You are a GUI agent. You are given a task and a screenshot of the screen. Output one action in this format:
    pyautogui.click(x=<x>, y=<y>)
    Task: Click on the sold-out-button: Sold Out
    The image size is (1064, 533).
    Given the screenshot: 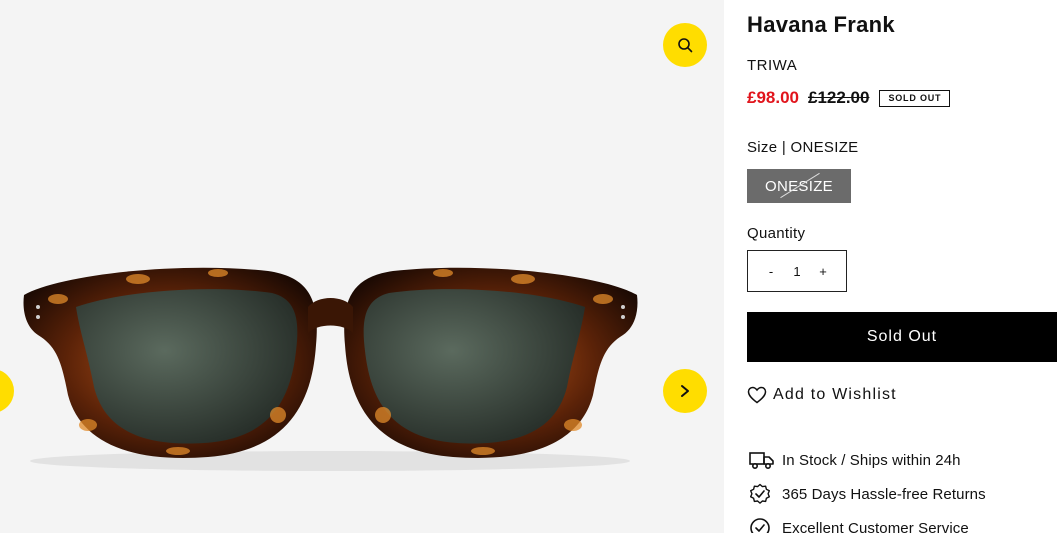 What is the action you would take?
    pyautogui.click(x=902, y=337)
    